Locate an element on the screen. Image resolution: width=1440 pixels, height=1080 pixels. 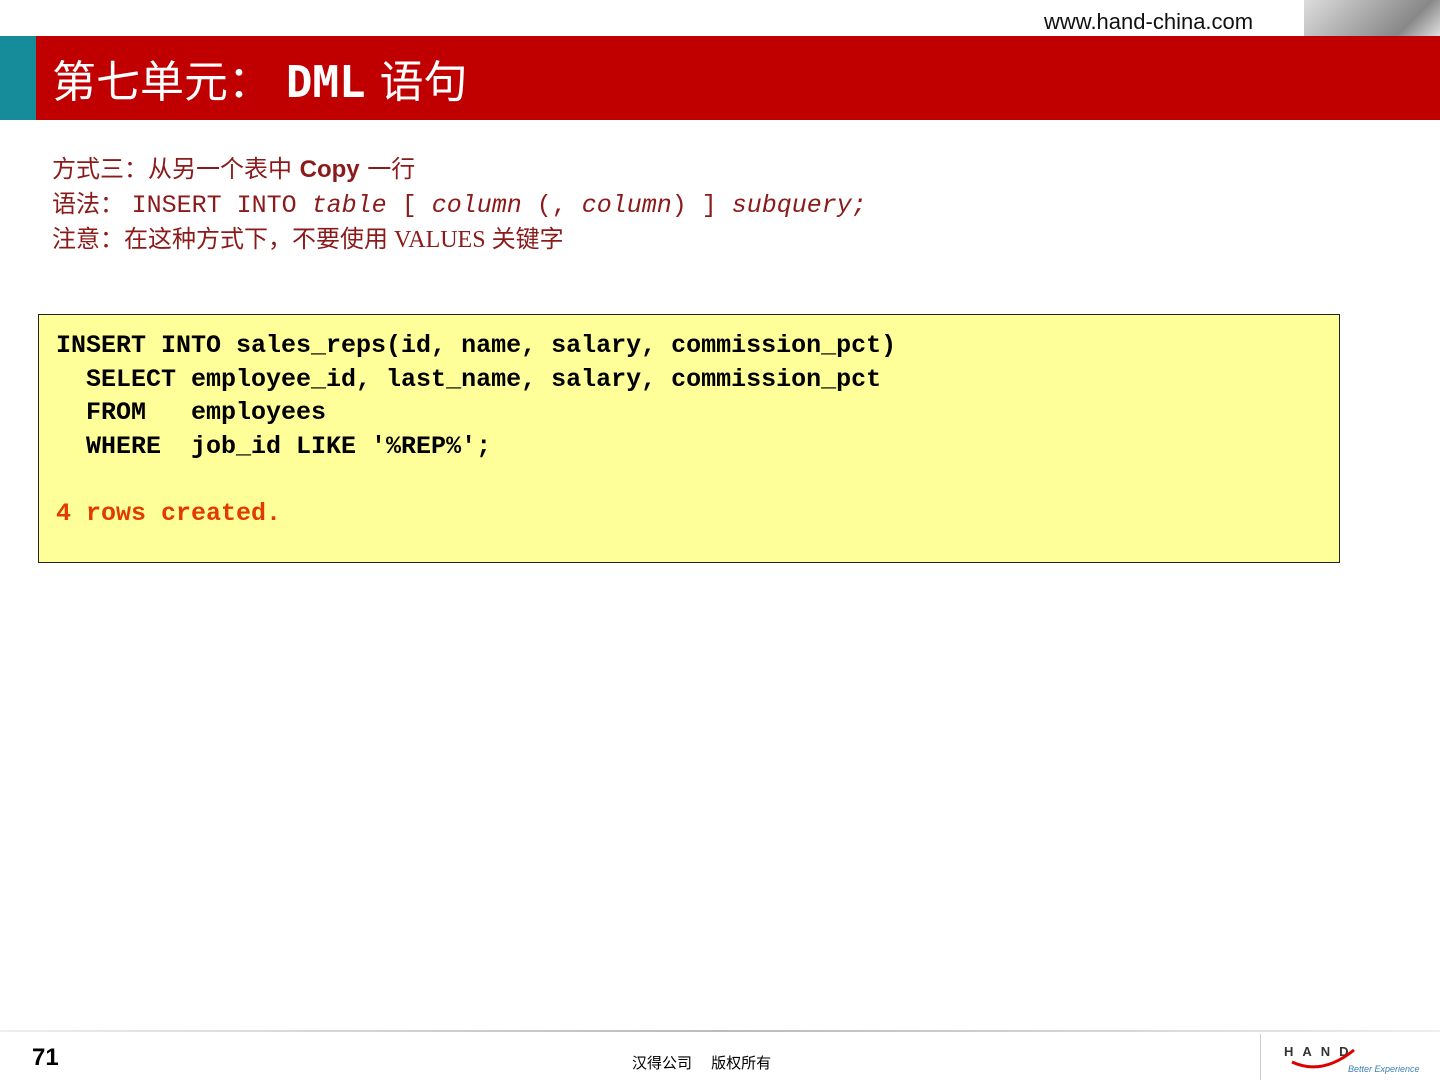
hand-logo: HAND Better Experience is located at coordinates (1352, 1059).